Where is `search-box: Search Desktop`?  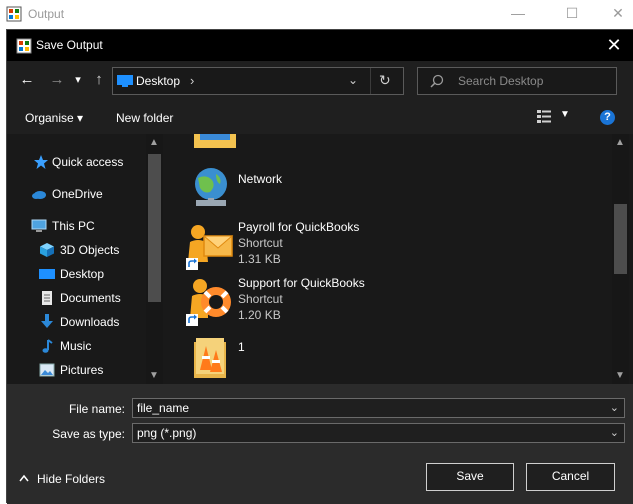
search-box: Search Desktop is located at coordinates (517, 81).